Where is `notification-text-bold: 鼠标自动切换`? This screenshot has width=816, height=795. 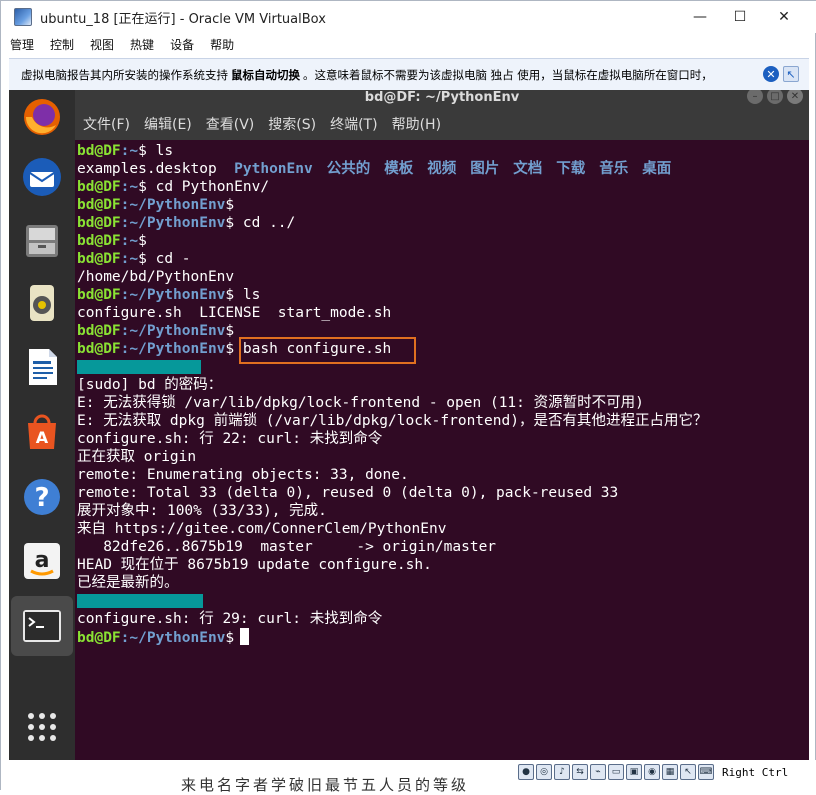 notification-text-bold: 鼠标自动切换 is located at coordinates (265, 74).